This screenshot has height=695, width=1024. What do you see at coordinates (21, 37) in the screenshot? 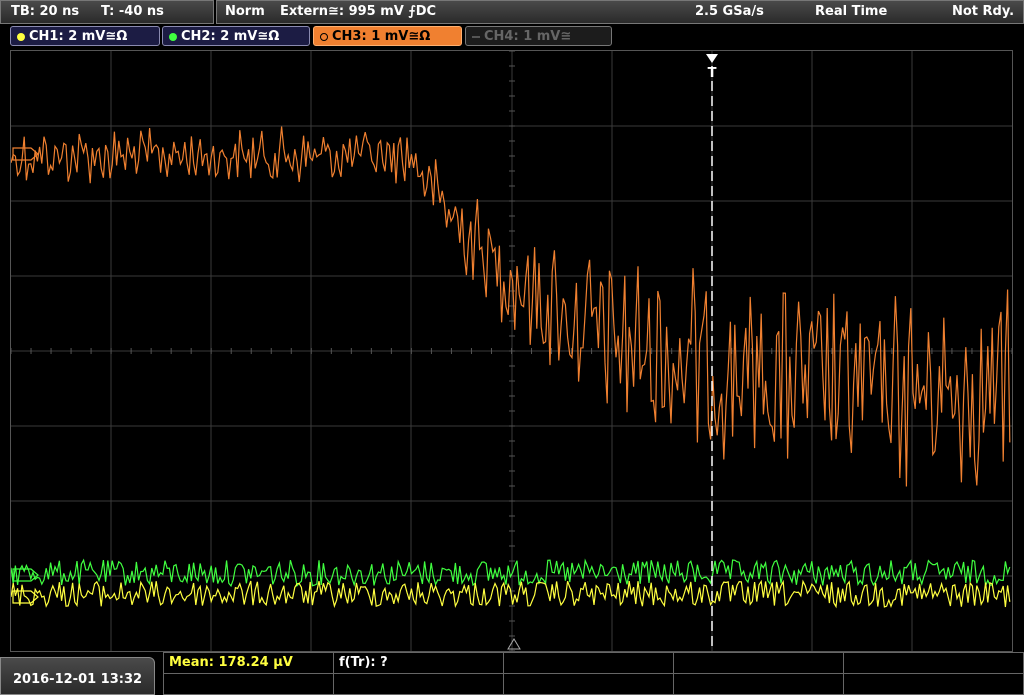
I see `channel-1-dot-icon` at bounding box center [21, 37].